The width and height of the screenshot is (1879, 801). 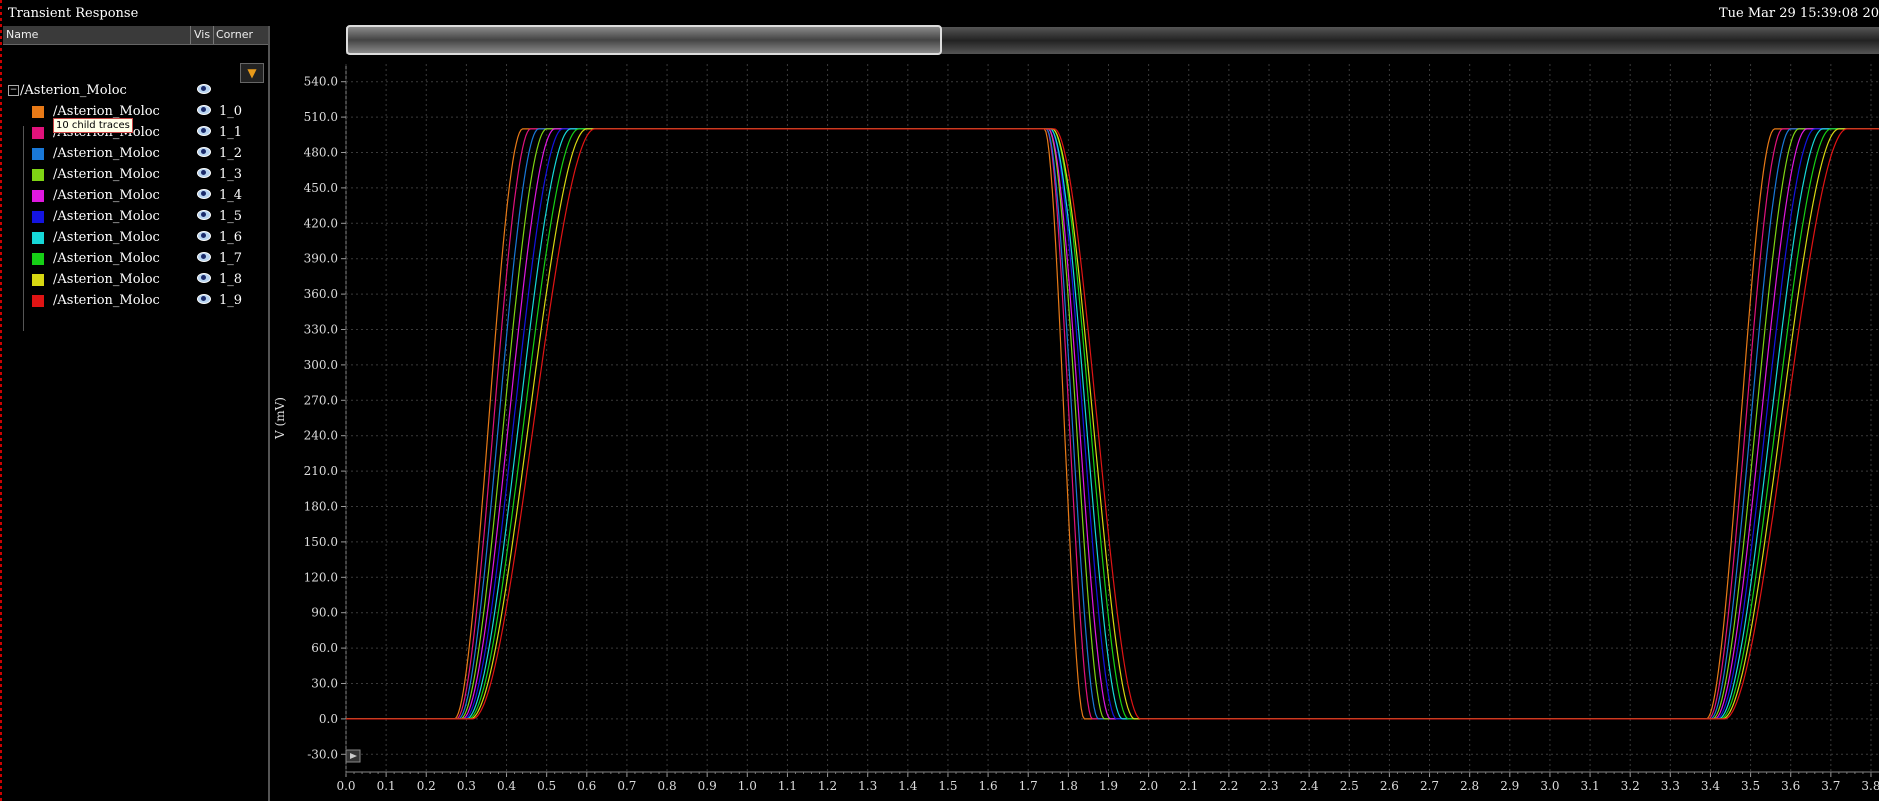 I want to click on y-tick-label: 0.0, so click(x=328, y=719).